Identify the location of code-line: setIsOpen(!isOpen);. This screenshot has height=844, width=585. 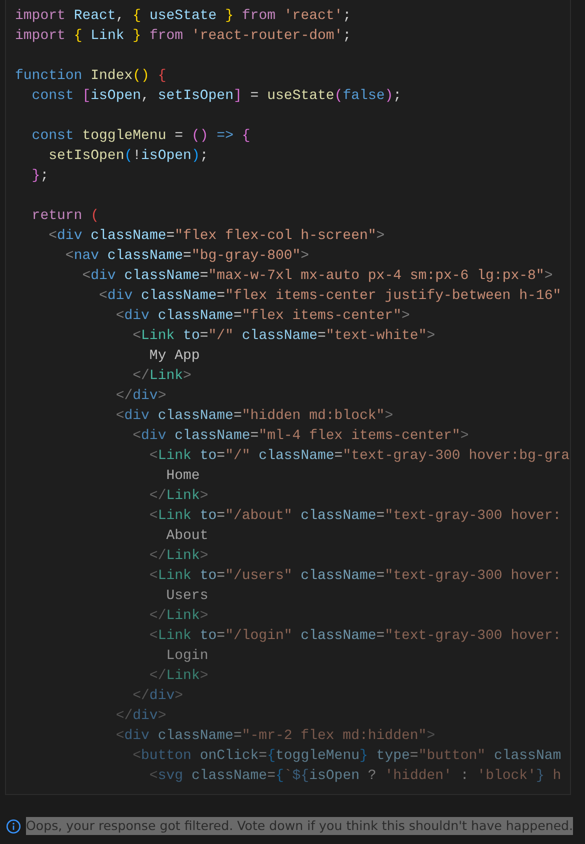
(128, 156).